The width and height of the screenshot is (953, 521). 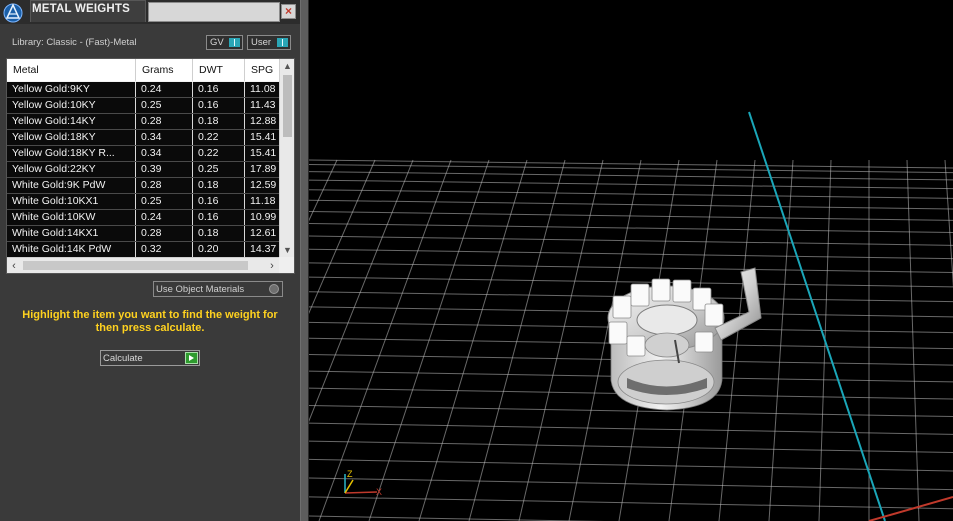 I want to click on cell-metal: White Gold:10KX1, so click(x=71, y=201).